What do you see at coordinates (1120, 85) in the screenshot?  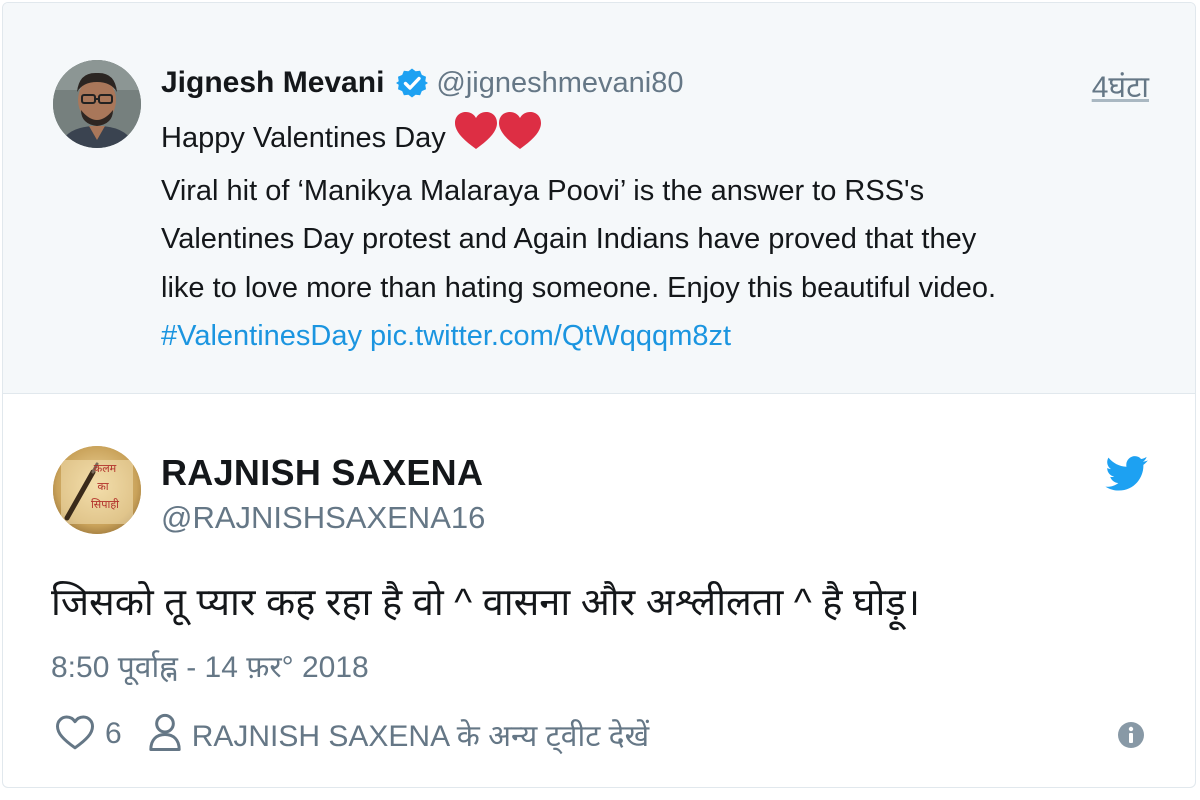 I see `parent-timestamp-link: 4घंटा` at bounding box center [1120, 85].